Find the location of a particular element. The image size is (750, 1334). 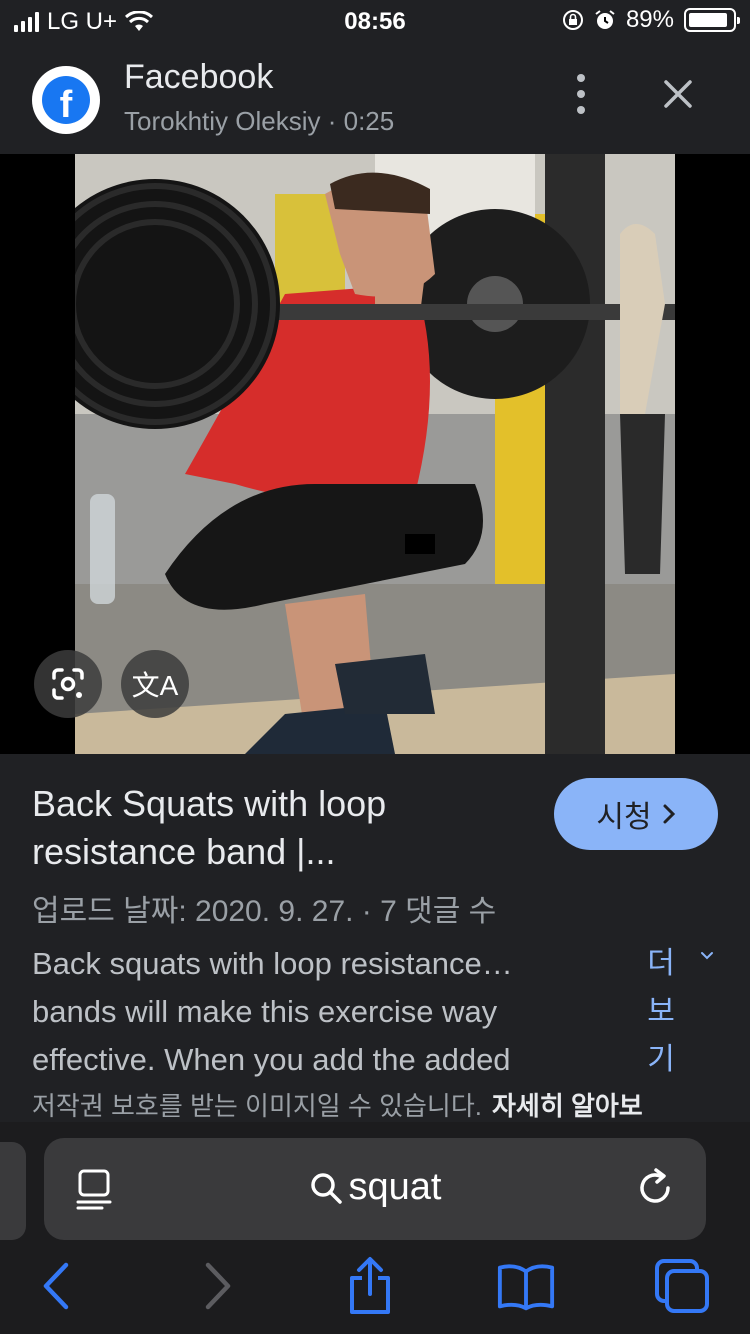

facebook-logo: f is located at coordinates (66, 100).